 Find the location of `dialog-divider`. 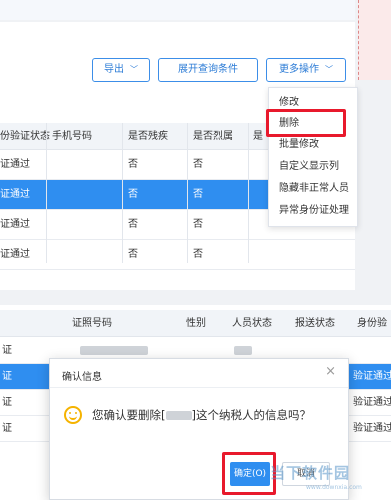

dialog-divider is located at coordinates (199, 387).